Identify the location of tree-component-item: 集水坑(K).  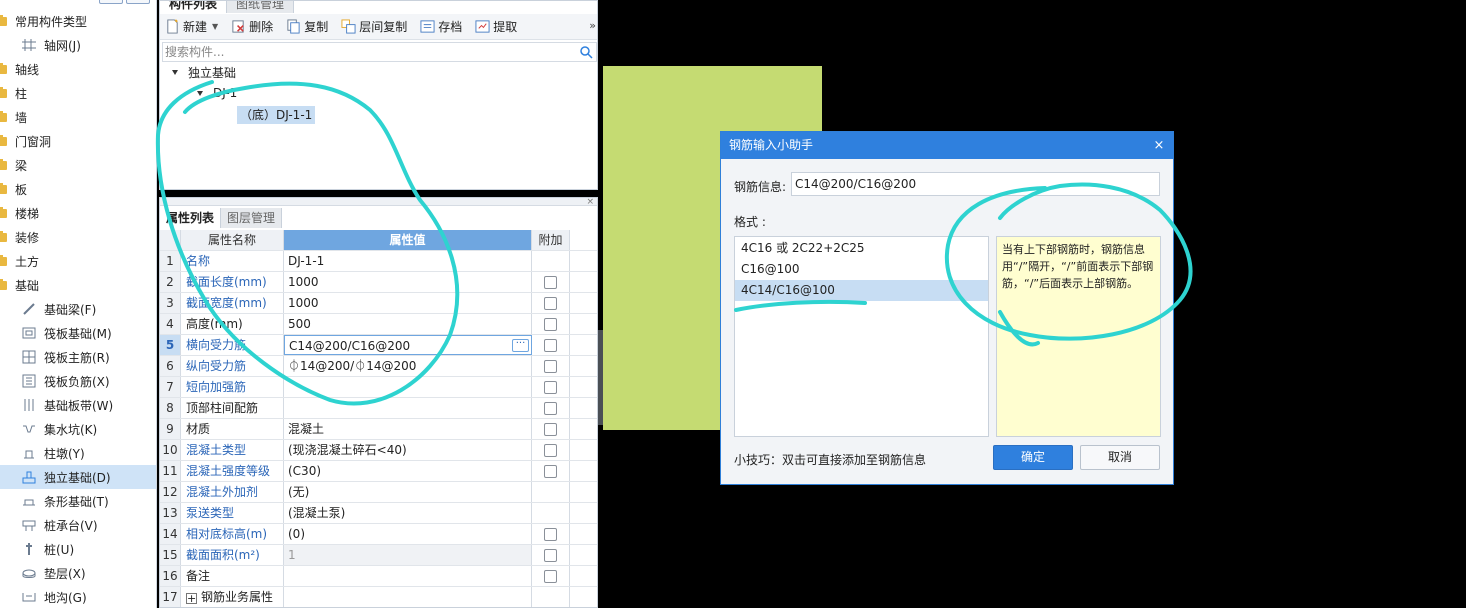
(78, 429).